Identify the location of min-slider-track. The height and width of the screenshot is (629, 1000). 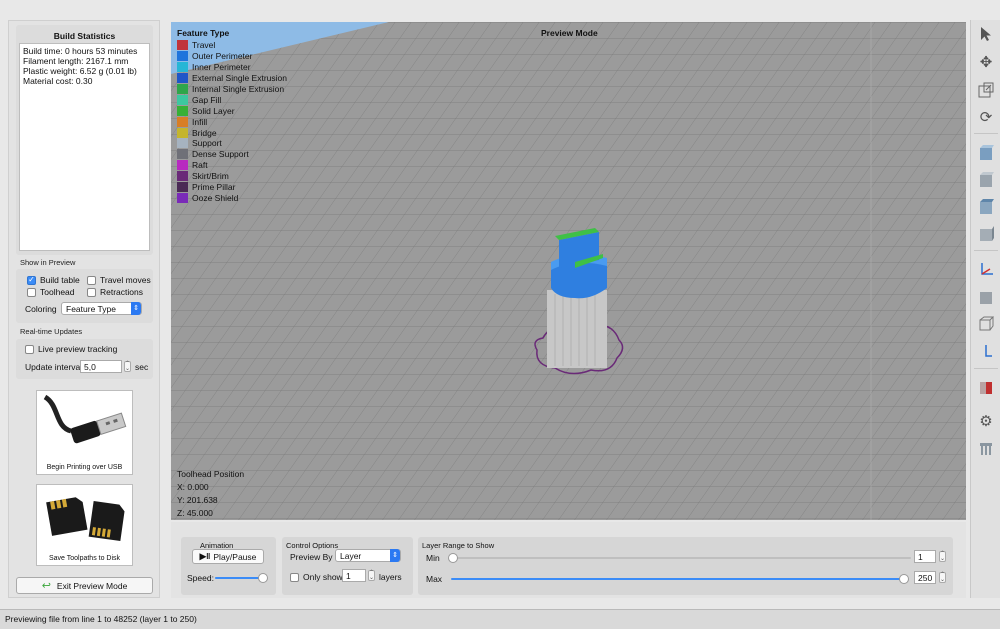
(681, 558).